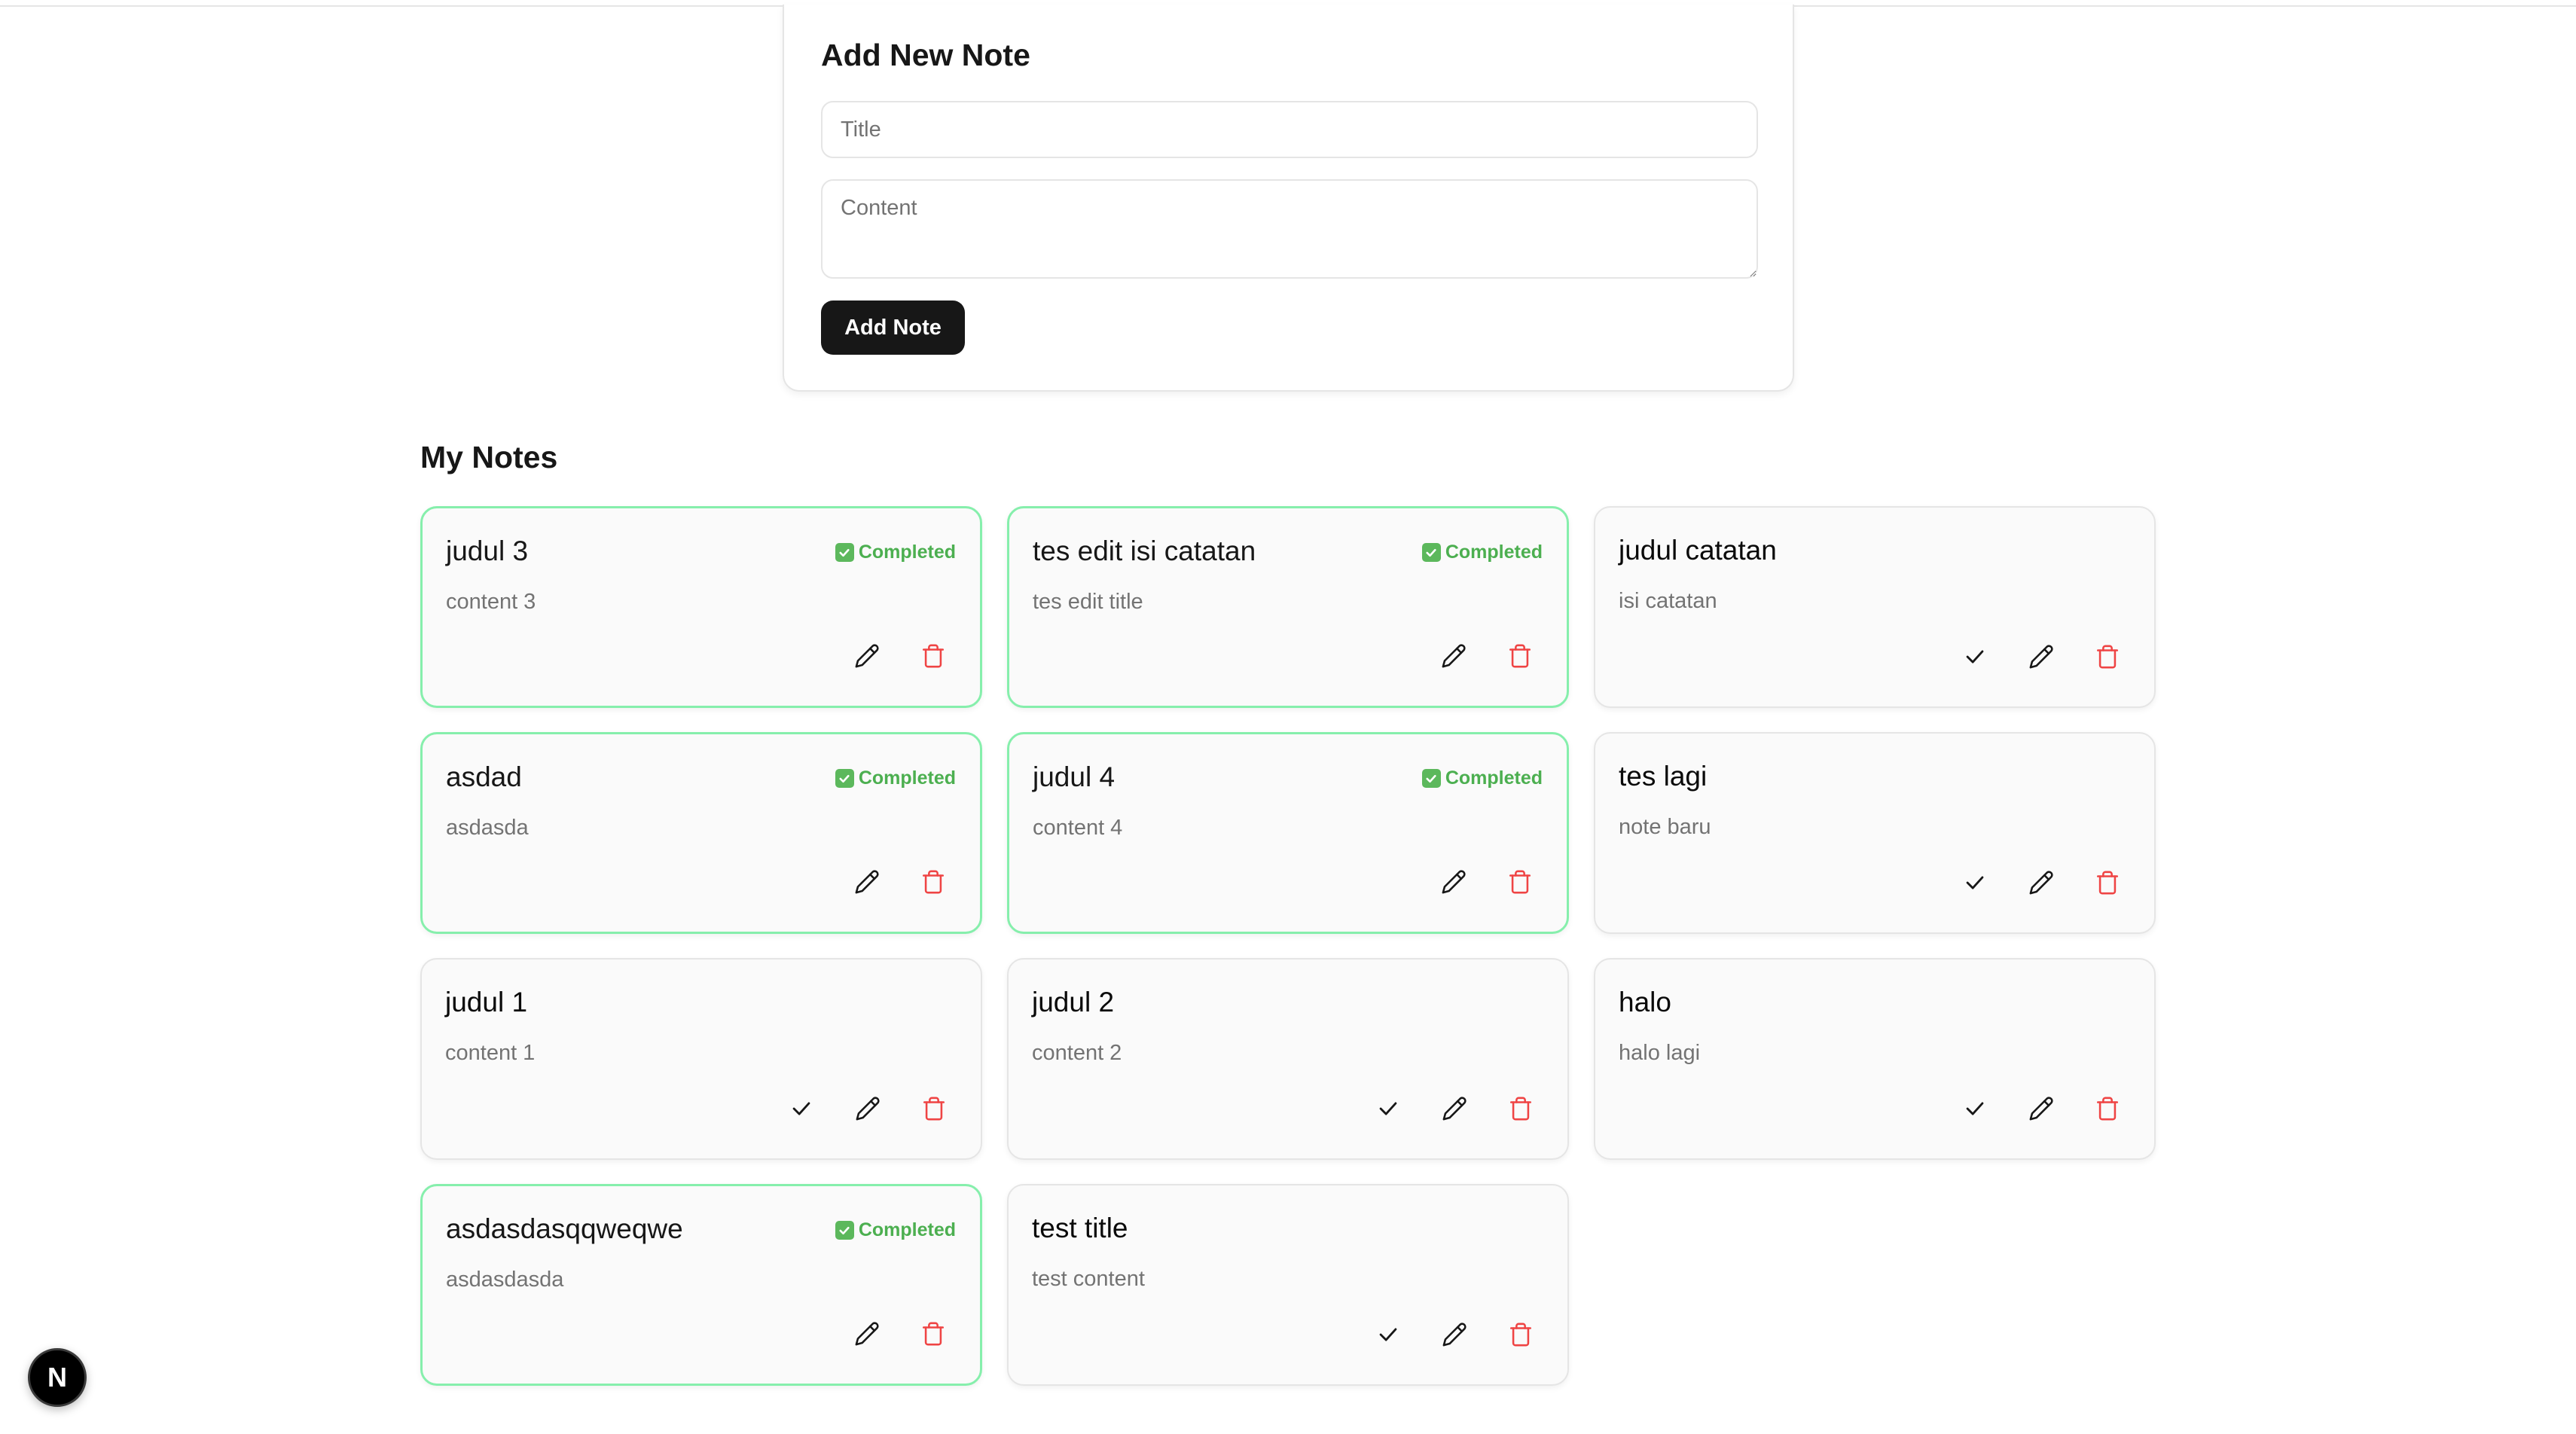 This screenshot has width=2576, height=1434. What do you see at coordinates (1664, 776) in the screenshot?
I see `note-title: tes lagi` at bounding box center [1664, 776].